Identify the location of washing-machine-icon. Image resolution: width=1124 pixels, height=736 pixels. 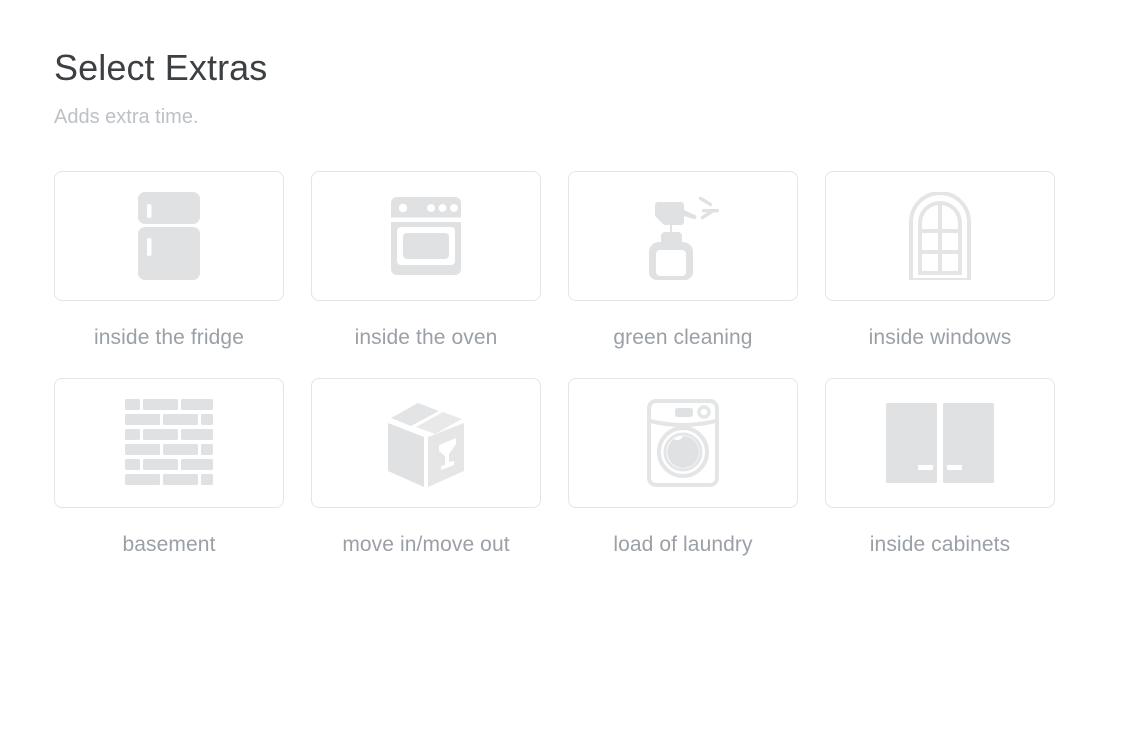
(683, 443).